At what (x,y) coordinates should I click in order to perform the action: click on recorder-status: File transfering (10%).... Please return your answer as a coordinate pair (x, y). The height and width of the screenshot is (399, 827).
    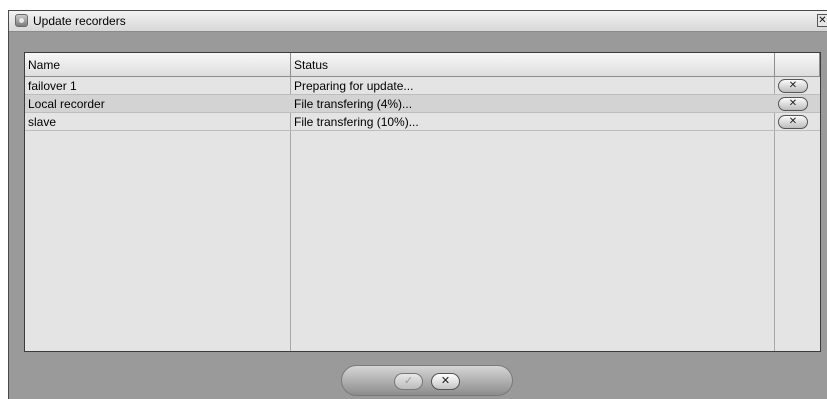
    Looking at the image, I should click on (356, 122).